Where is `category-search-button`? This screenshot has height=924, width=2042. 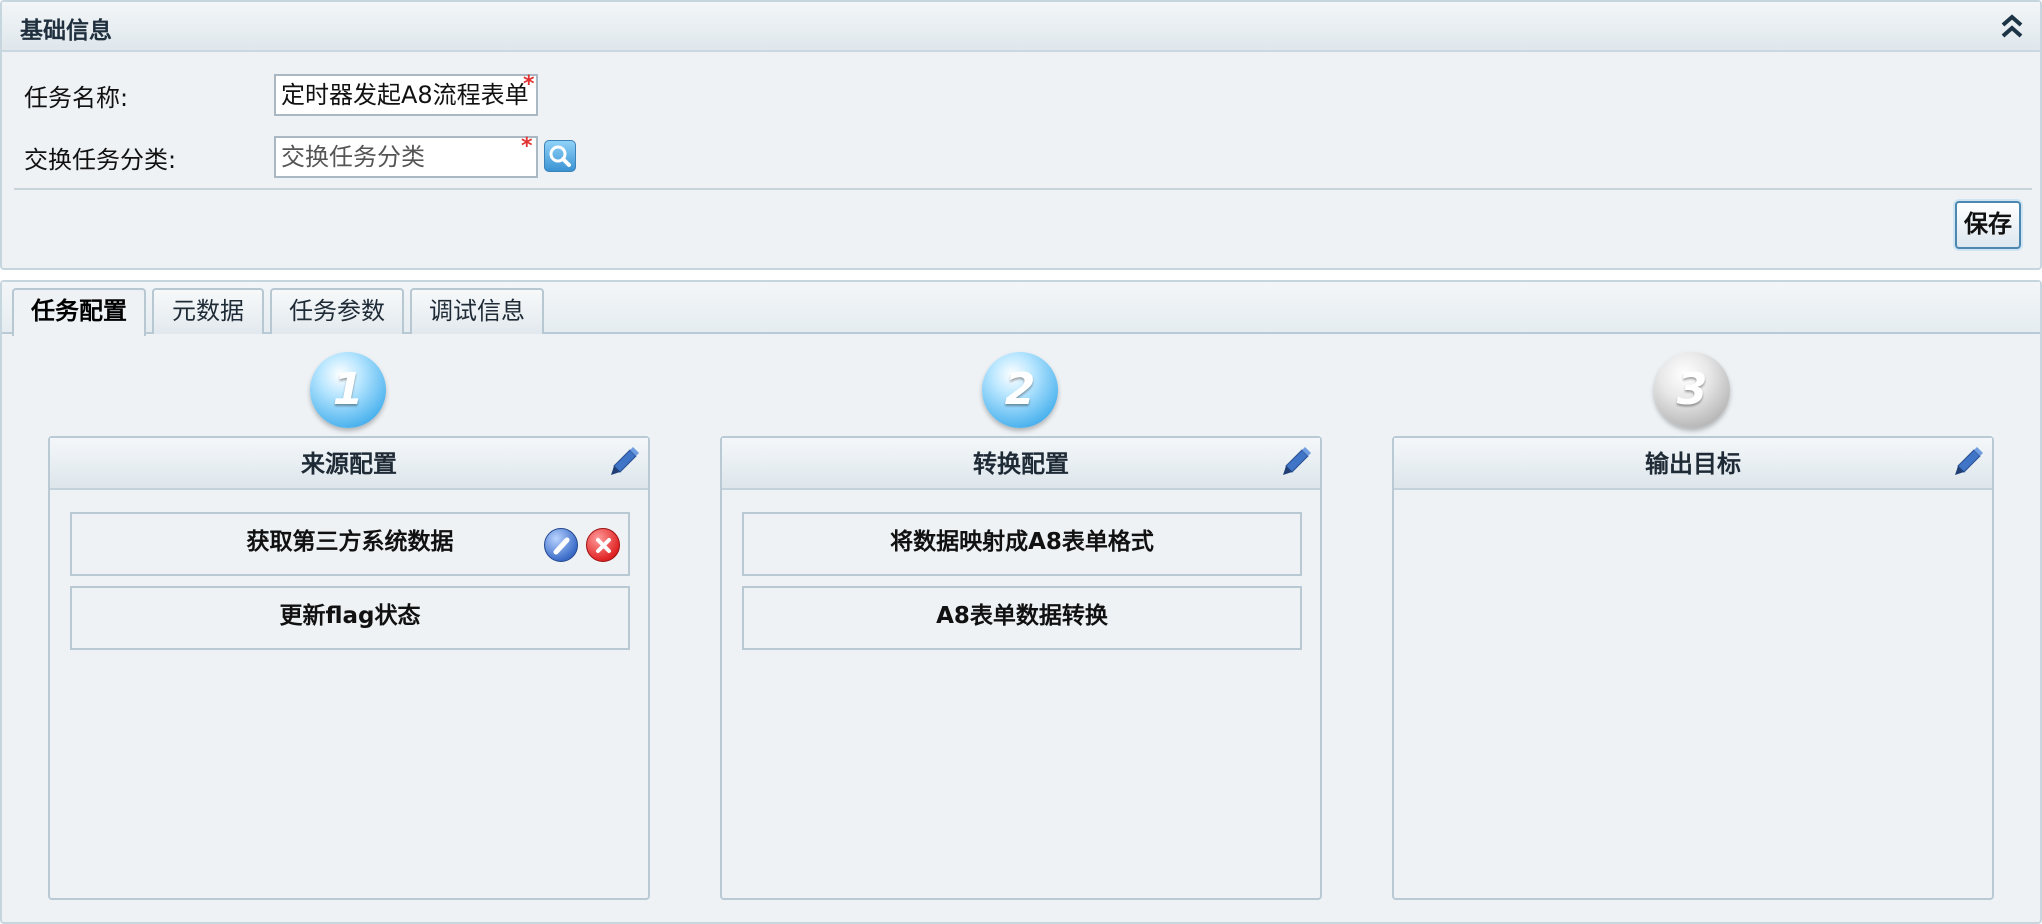
category-search-button is located at coordinates (560, 156).